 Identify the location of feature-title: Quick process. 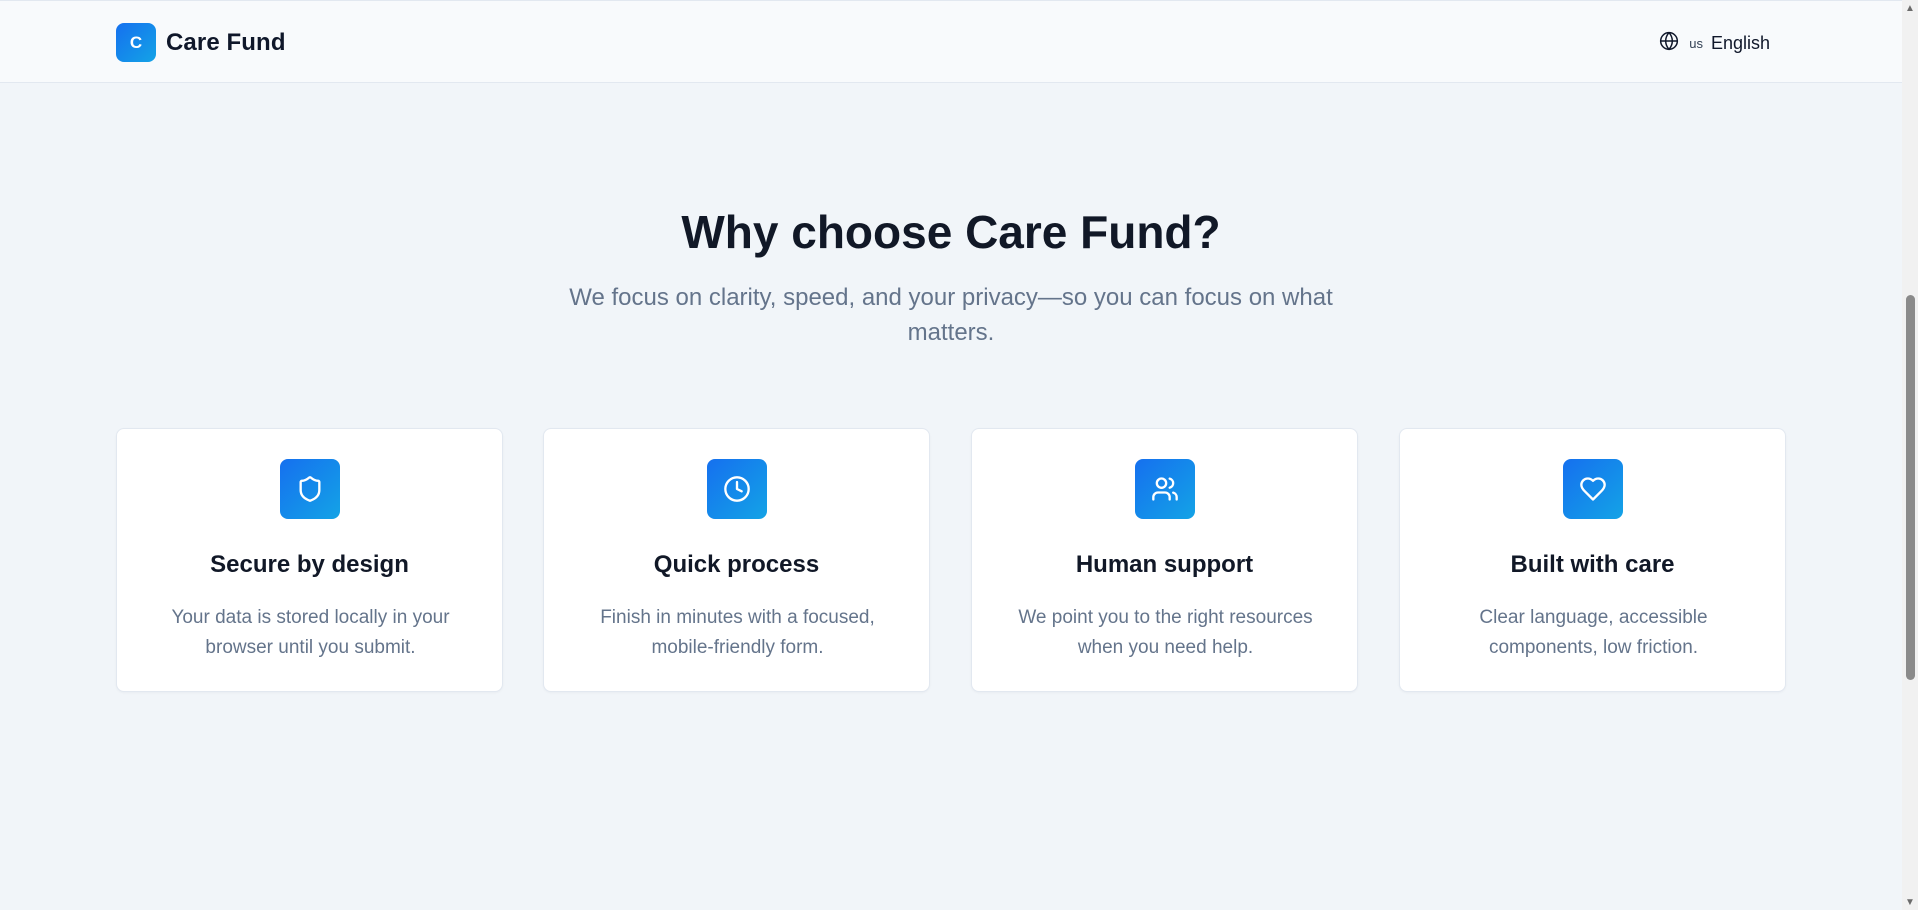
(736, 564).